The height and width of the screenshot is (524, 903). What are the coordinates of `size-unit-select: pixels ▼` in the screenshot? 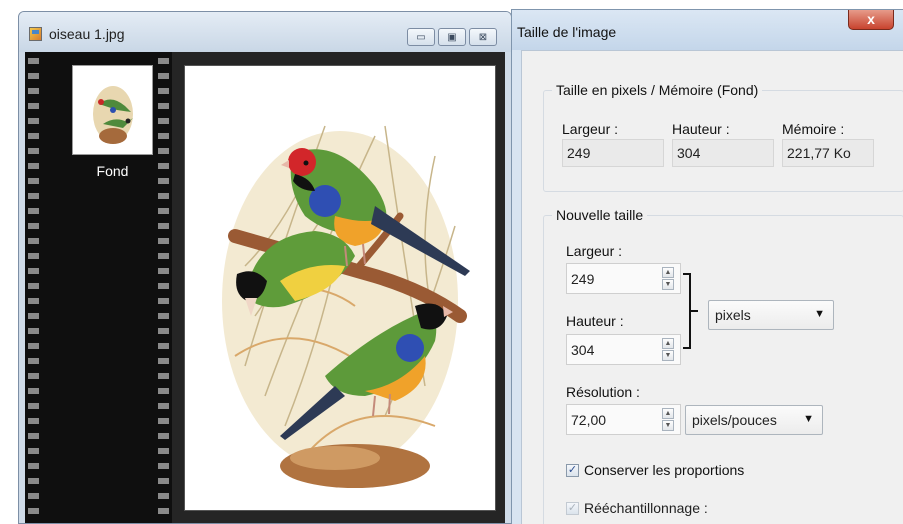 It's located at (771, 315).